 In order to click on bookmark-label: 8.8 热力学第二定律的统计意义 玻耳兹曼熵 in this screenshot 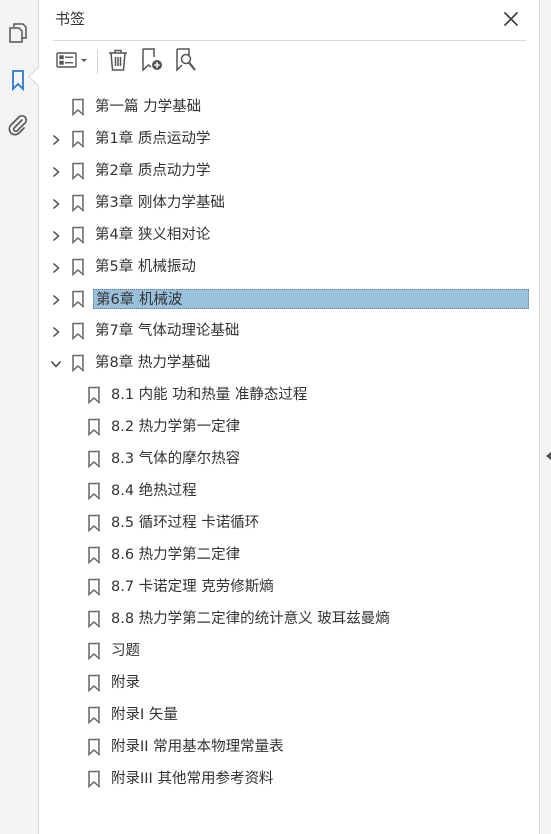, I will do `click(250, 619)`.